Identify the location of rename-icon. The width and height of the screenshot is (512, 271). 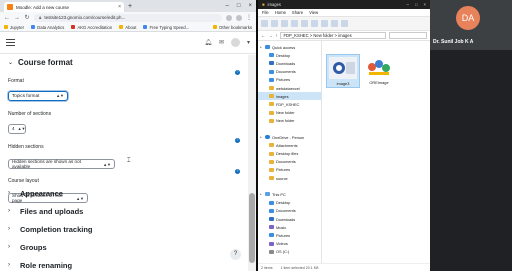
(314, 23).